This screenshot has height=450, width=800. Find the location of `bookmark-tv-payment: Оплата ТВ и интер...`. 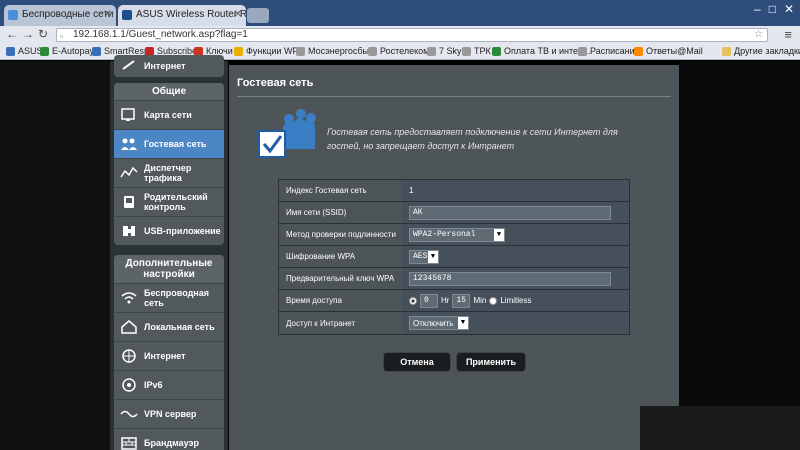

bookmark-tv-payment: Оплата ТВ и интер... is located at coordinates (541, 51).